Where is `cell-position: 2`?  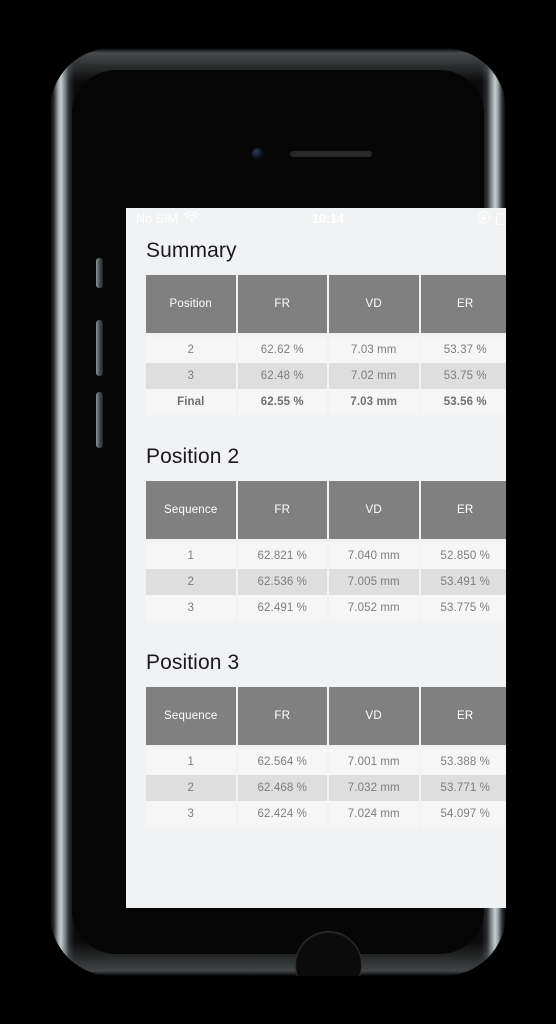
cell-position: 2 is located at coordinates (191, 350).